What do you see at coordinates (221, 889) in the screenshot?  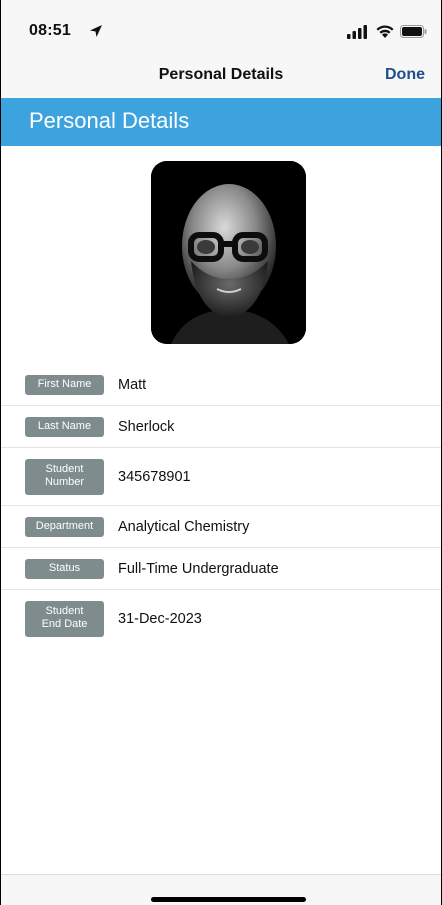 I see `bottom-bar` at bounding box center [221, 889].